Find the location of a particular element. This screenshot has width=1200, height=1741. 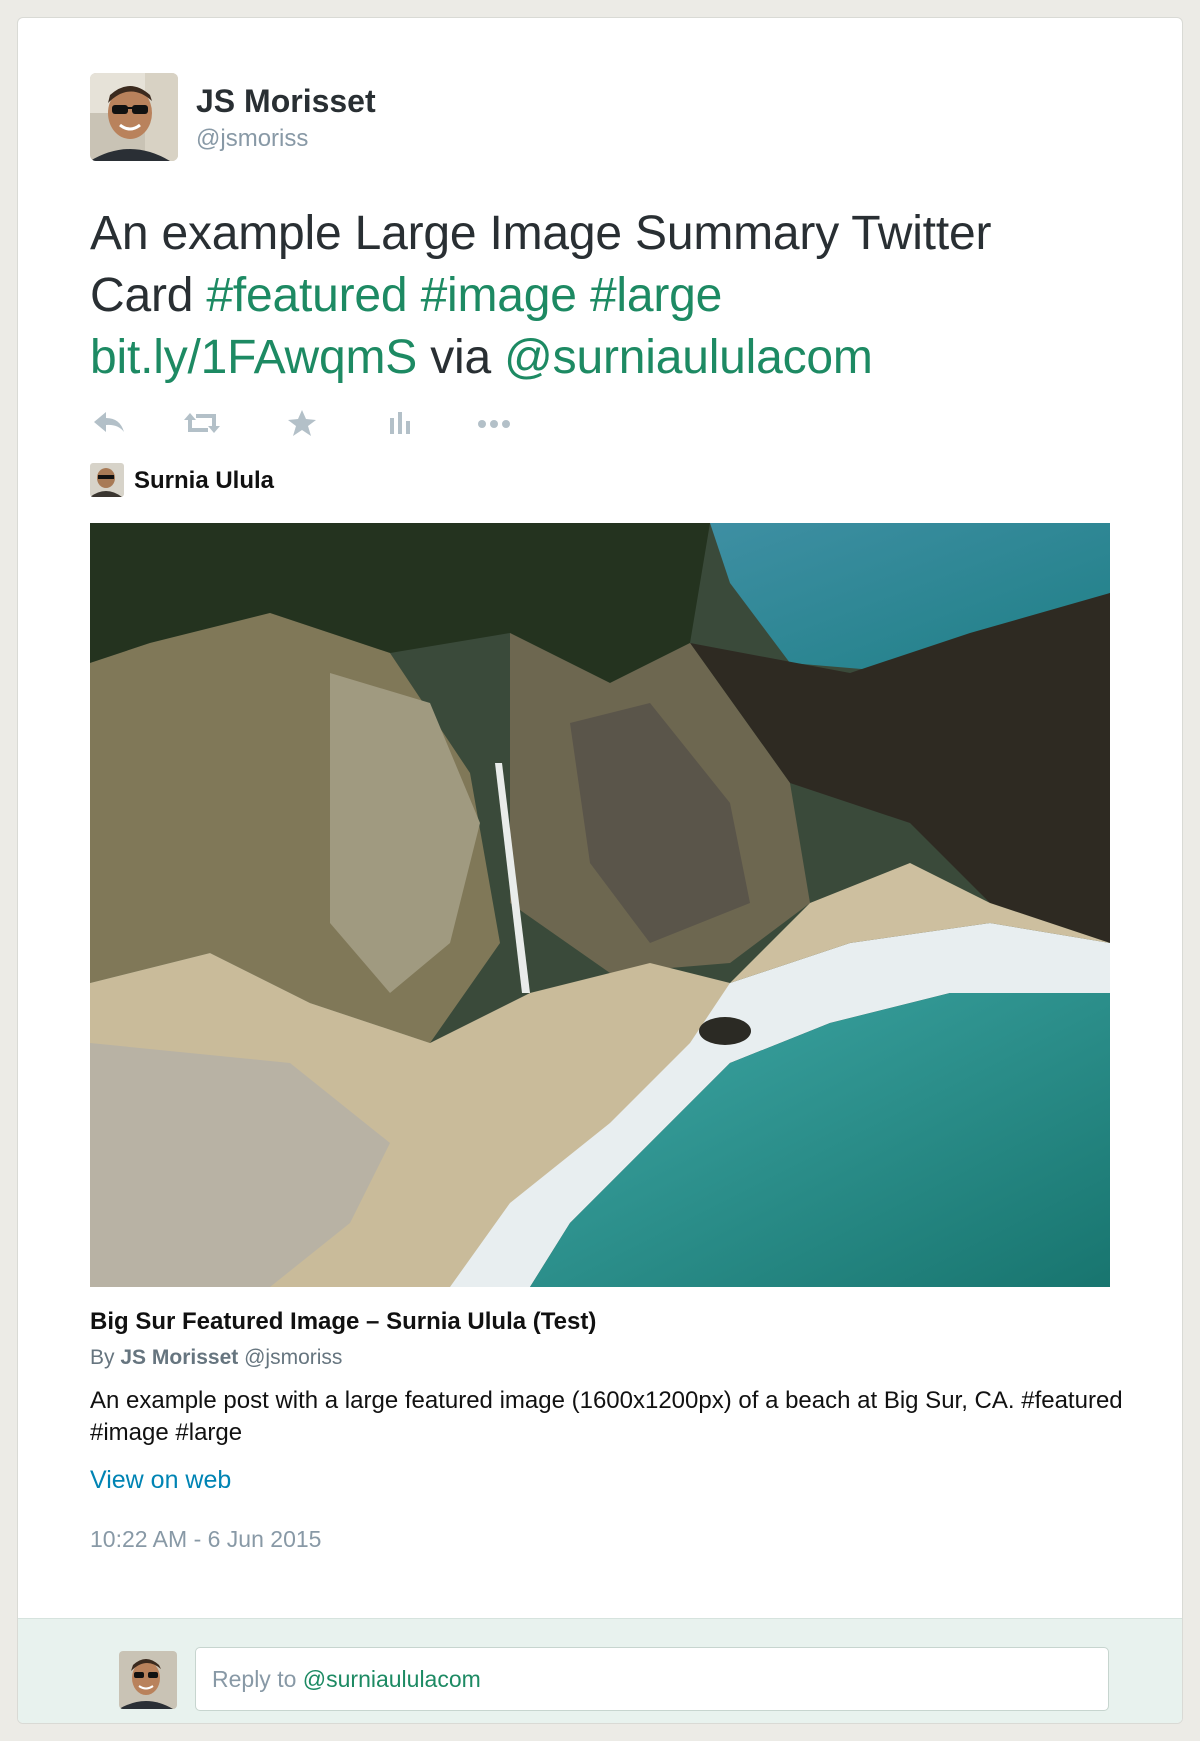

hashtag-featured: #featured is located at coordinates (306, 295).